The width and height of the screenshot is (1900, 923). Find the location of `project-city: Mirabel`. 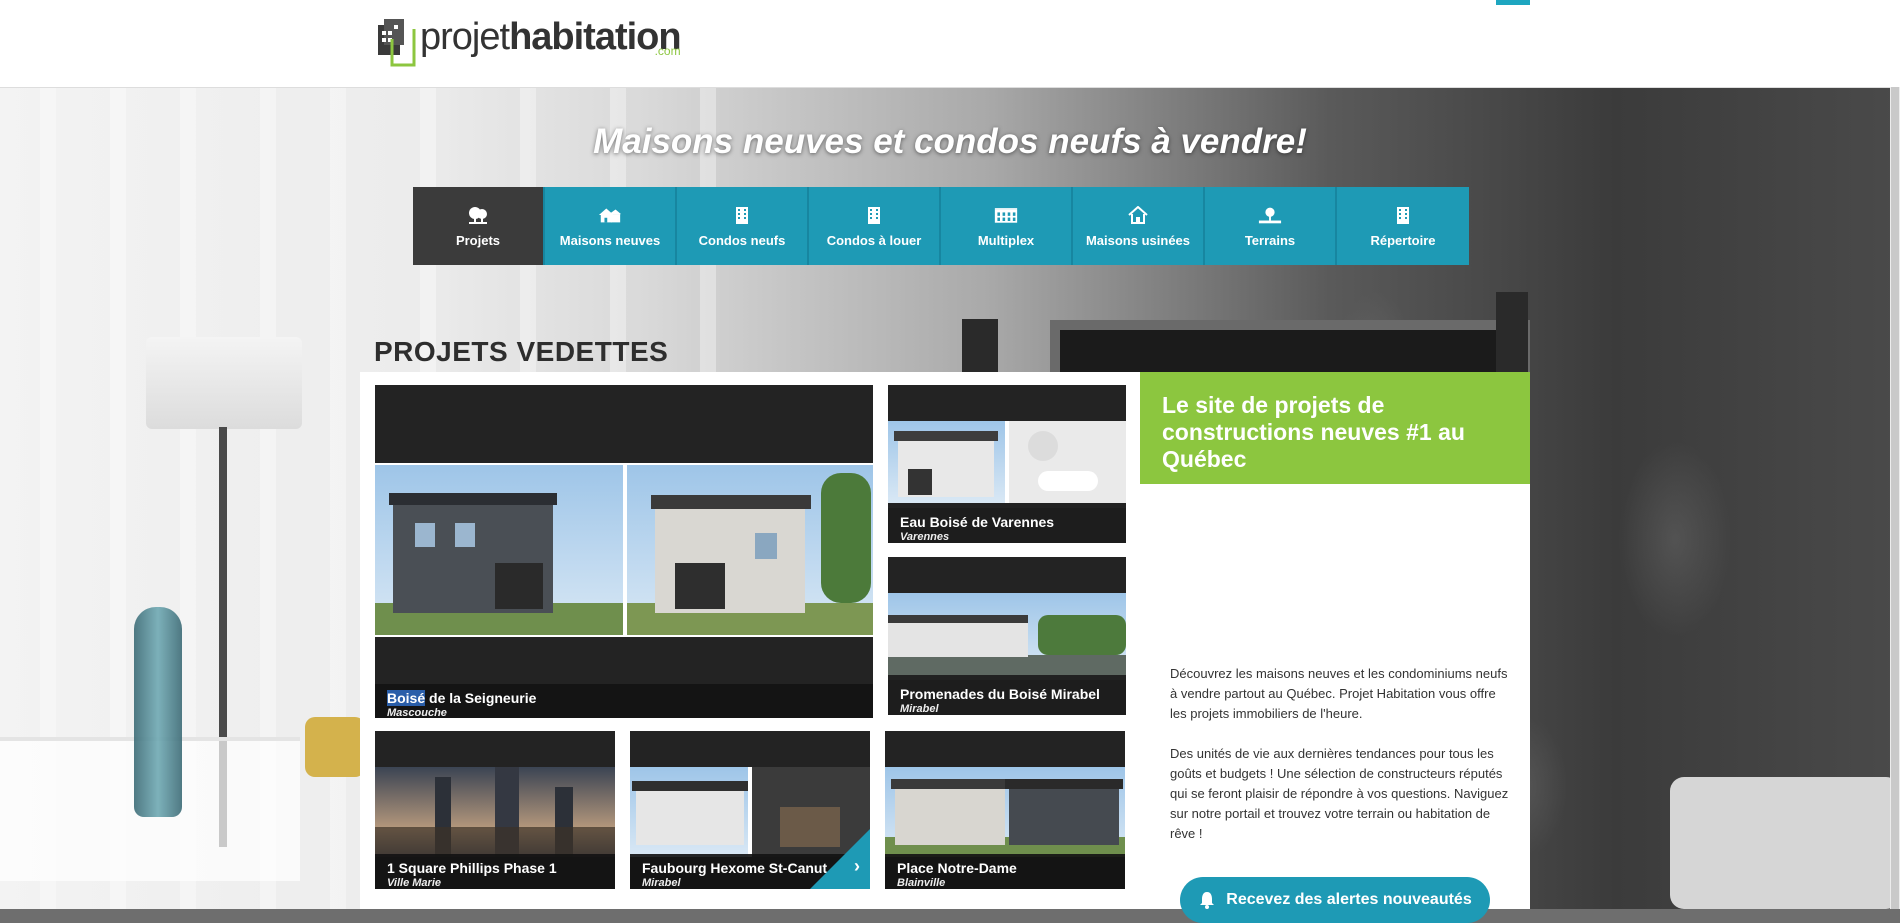

project-city: Mirabel is located at coordinates (919, 709).